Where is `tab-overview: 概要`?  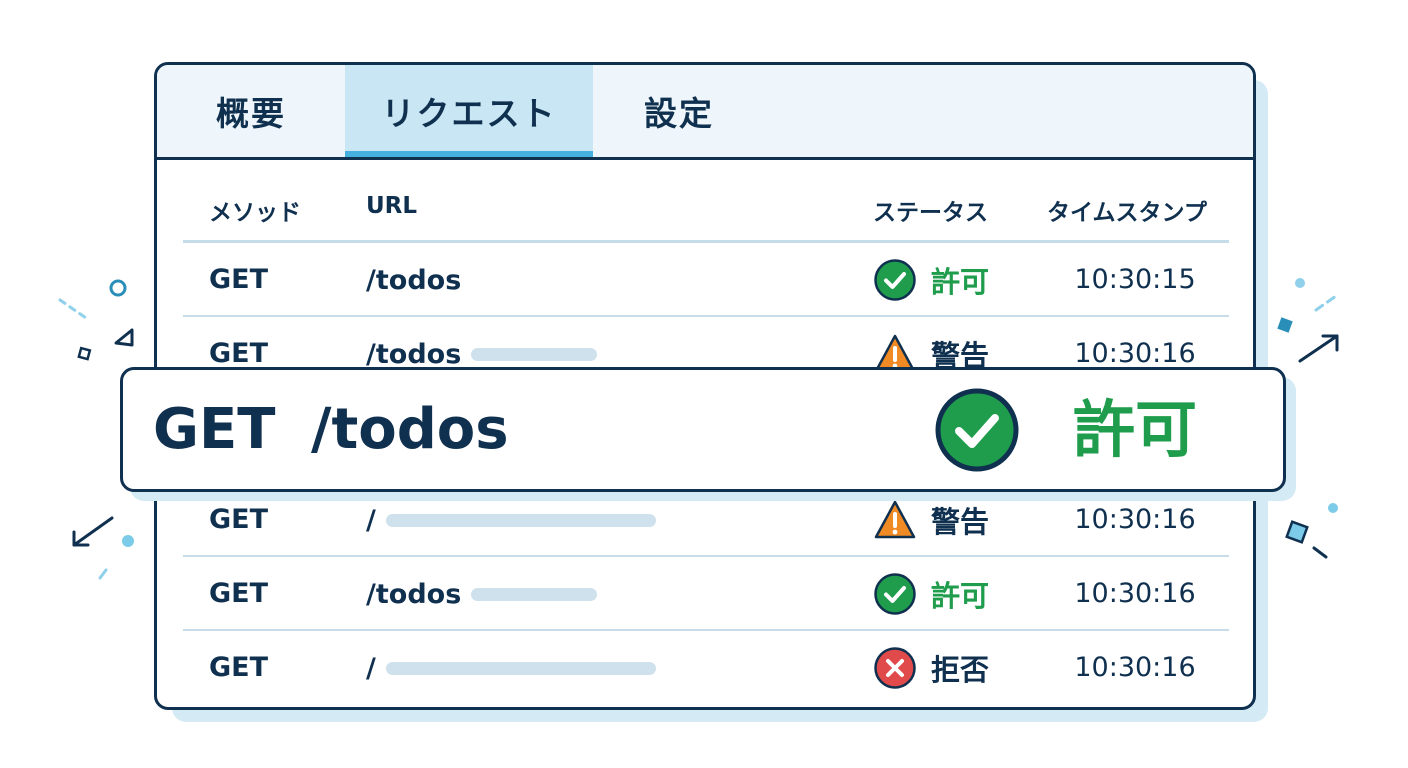 tab-overview: 概要 is located at coordinates (251, 111).